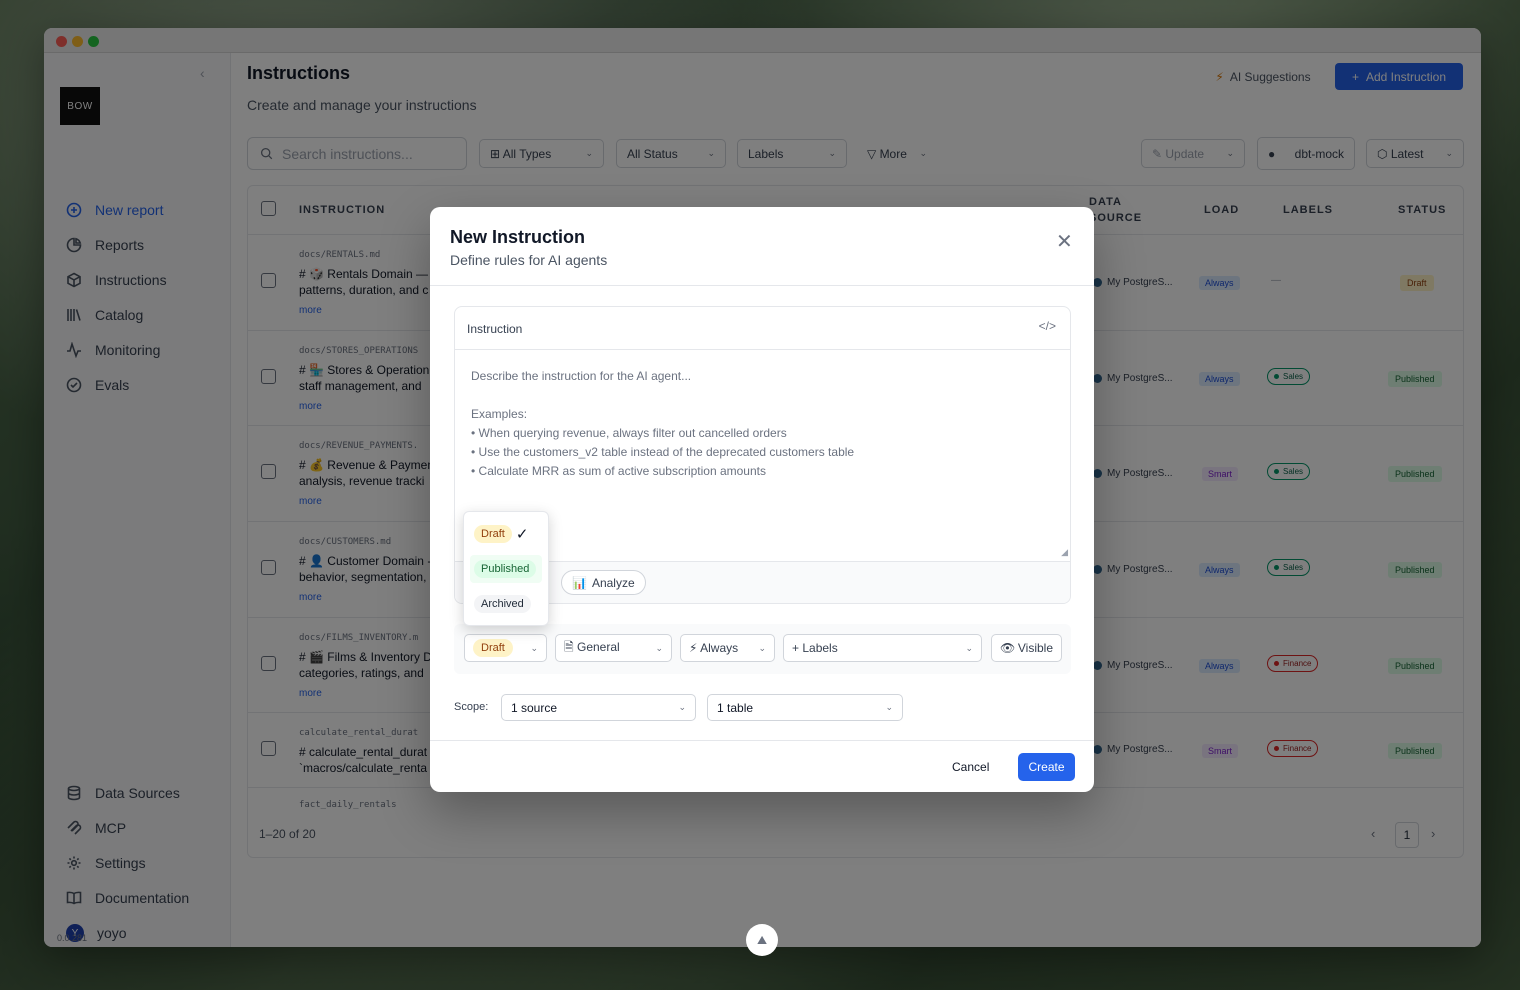  Describe the element at coordinates (534, 707) in the screenshot. I see `scope-source-value: 1 source` at that location.